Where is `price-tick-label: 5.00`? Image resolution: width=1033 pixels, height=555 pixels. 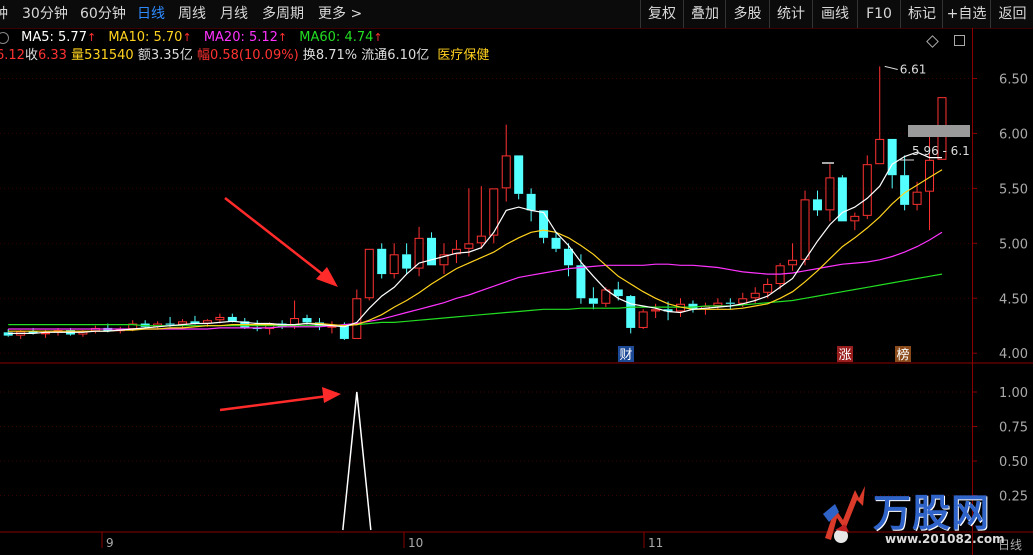
price-tick-label: 5.00 is located at coordinates (1013, 244).